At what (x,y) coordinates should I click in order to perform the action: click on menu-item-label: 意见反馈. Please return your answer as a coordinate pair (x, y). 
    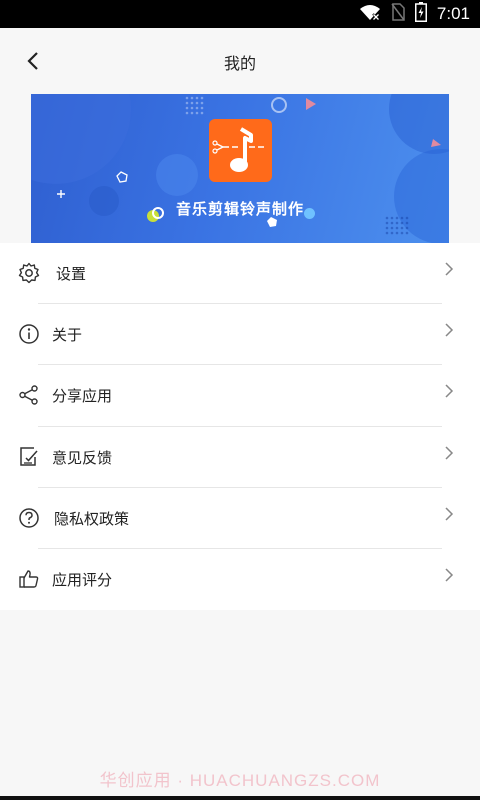
    Looking at the image, I should click on (82, 457).